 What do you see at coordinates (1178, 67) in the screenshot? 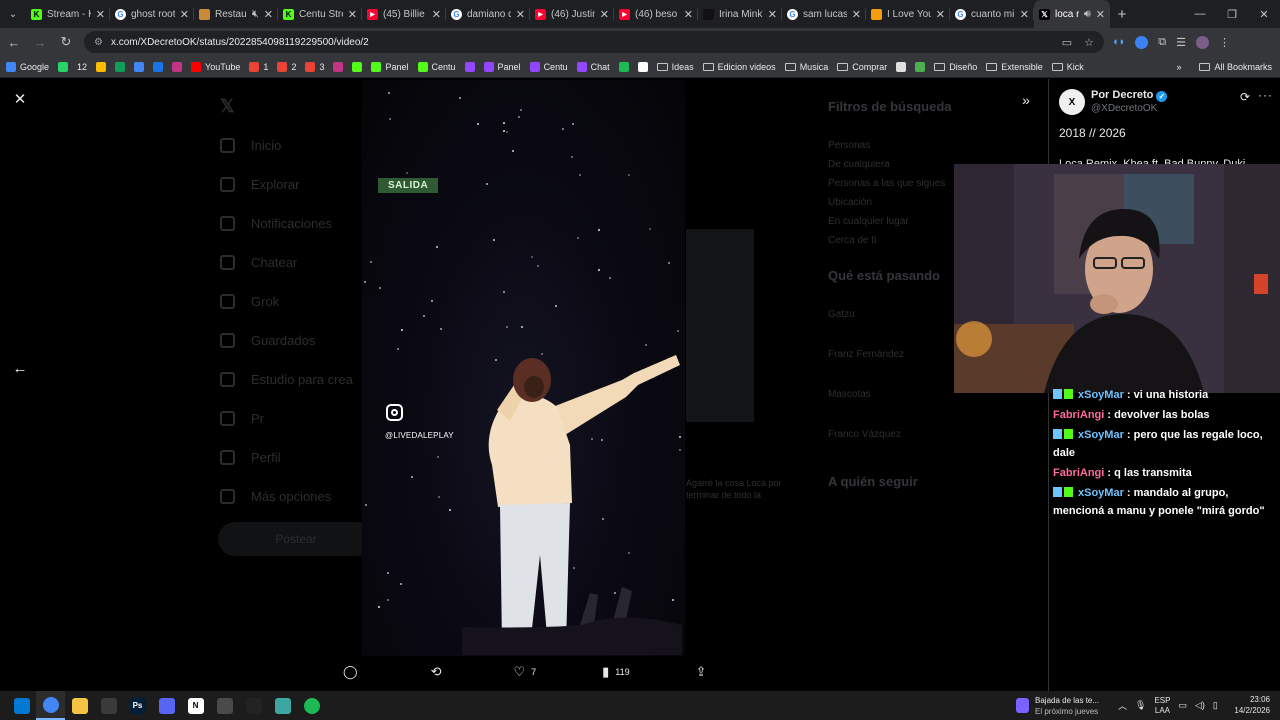
I see `bookmarks-overflow-icon: »` at bounding box center [1178, 67].